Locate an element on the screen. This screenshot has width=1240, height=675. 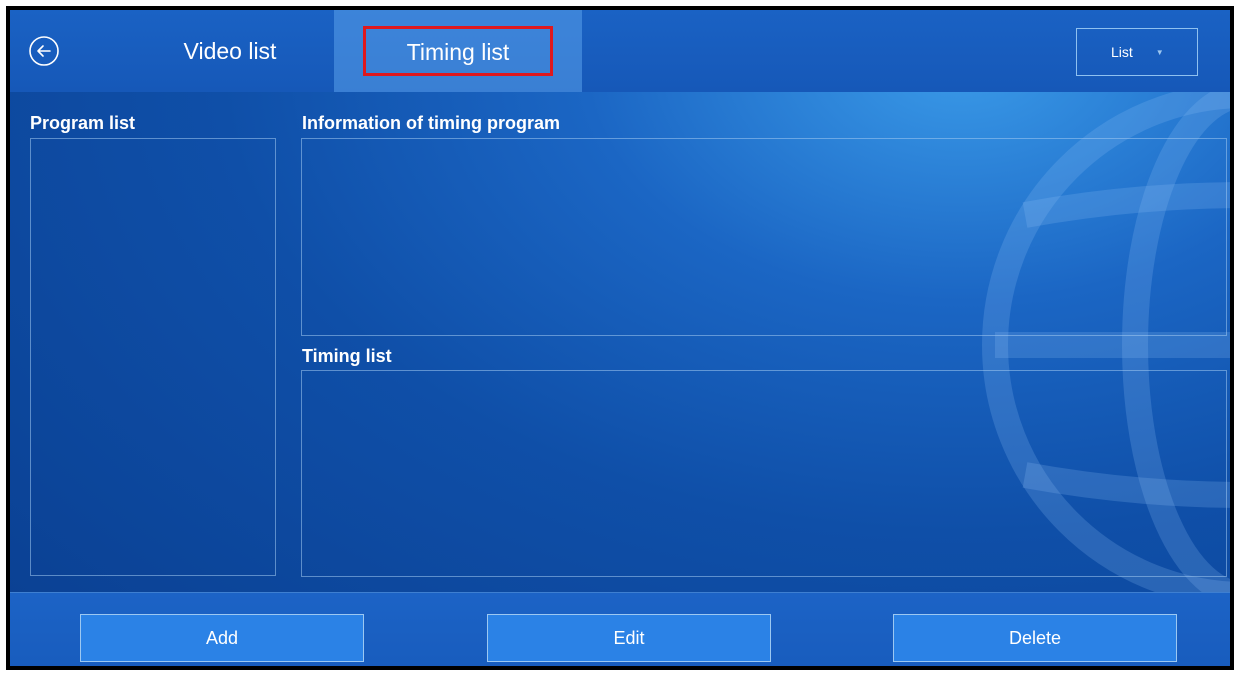
tab-timing-list: Timing list is located at coordinates (458, 51).